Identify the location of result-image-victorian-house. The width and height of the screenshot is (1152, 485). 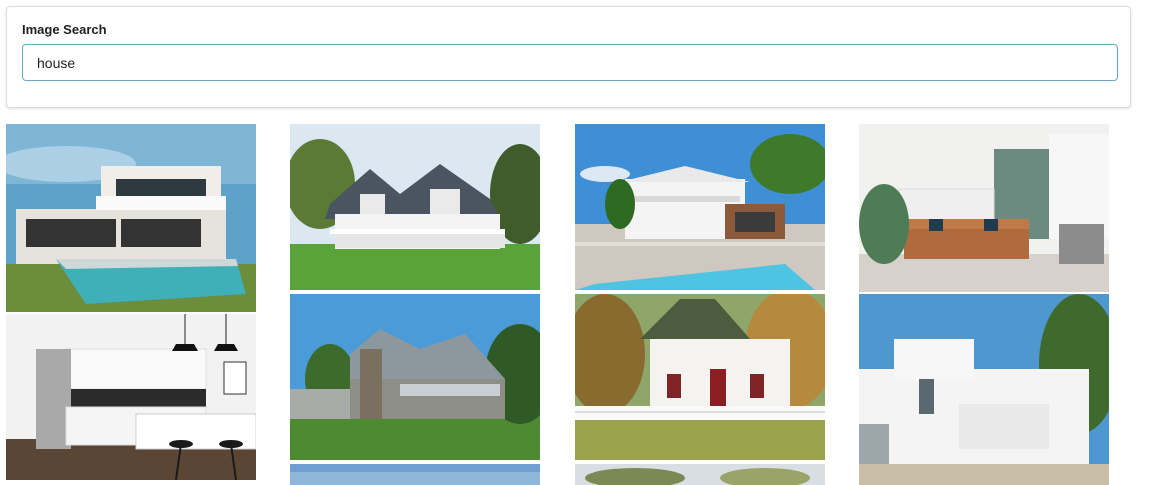
(415, 207).